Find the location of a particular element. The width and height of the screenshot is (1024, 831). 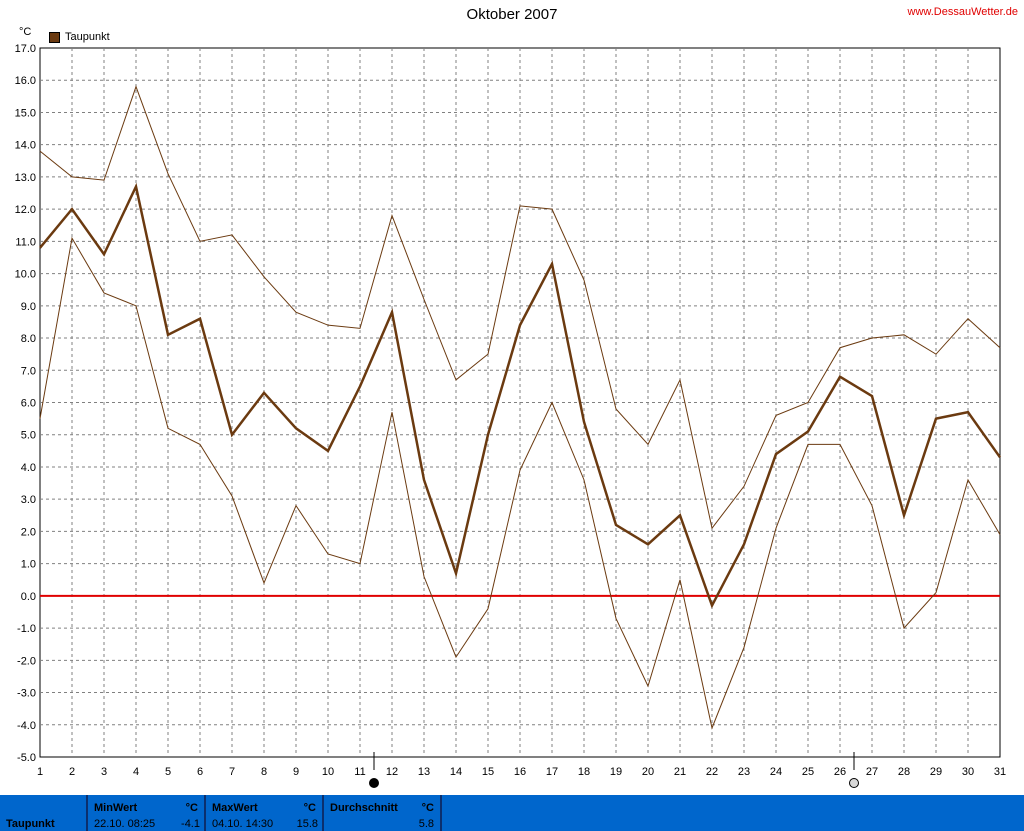

y-tick-label: 16.0 is located at coordinates (25, 81).